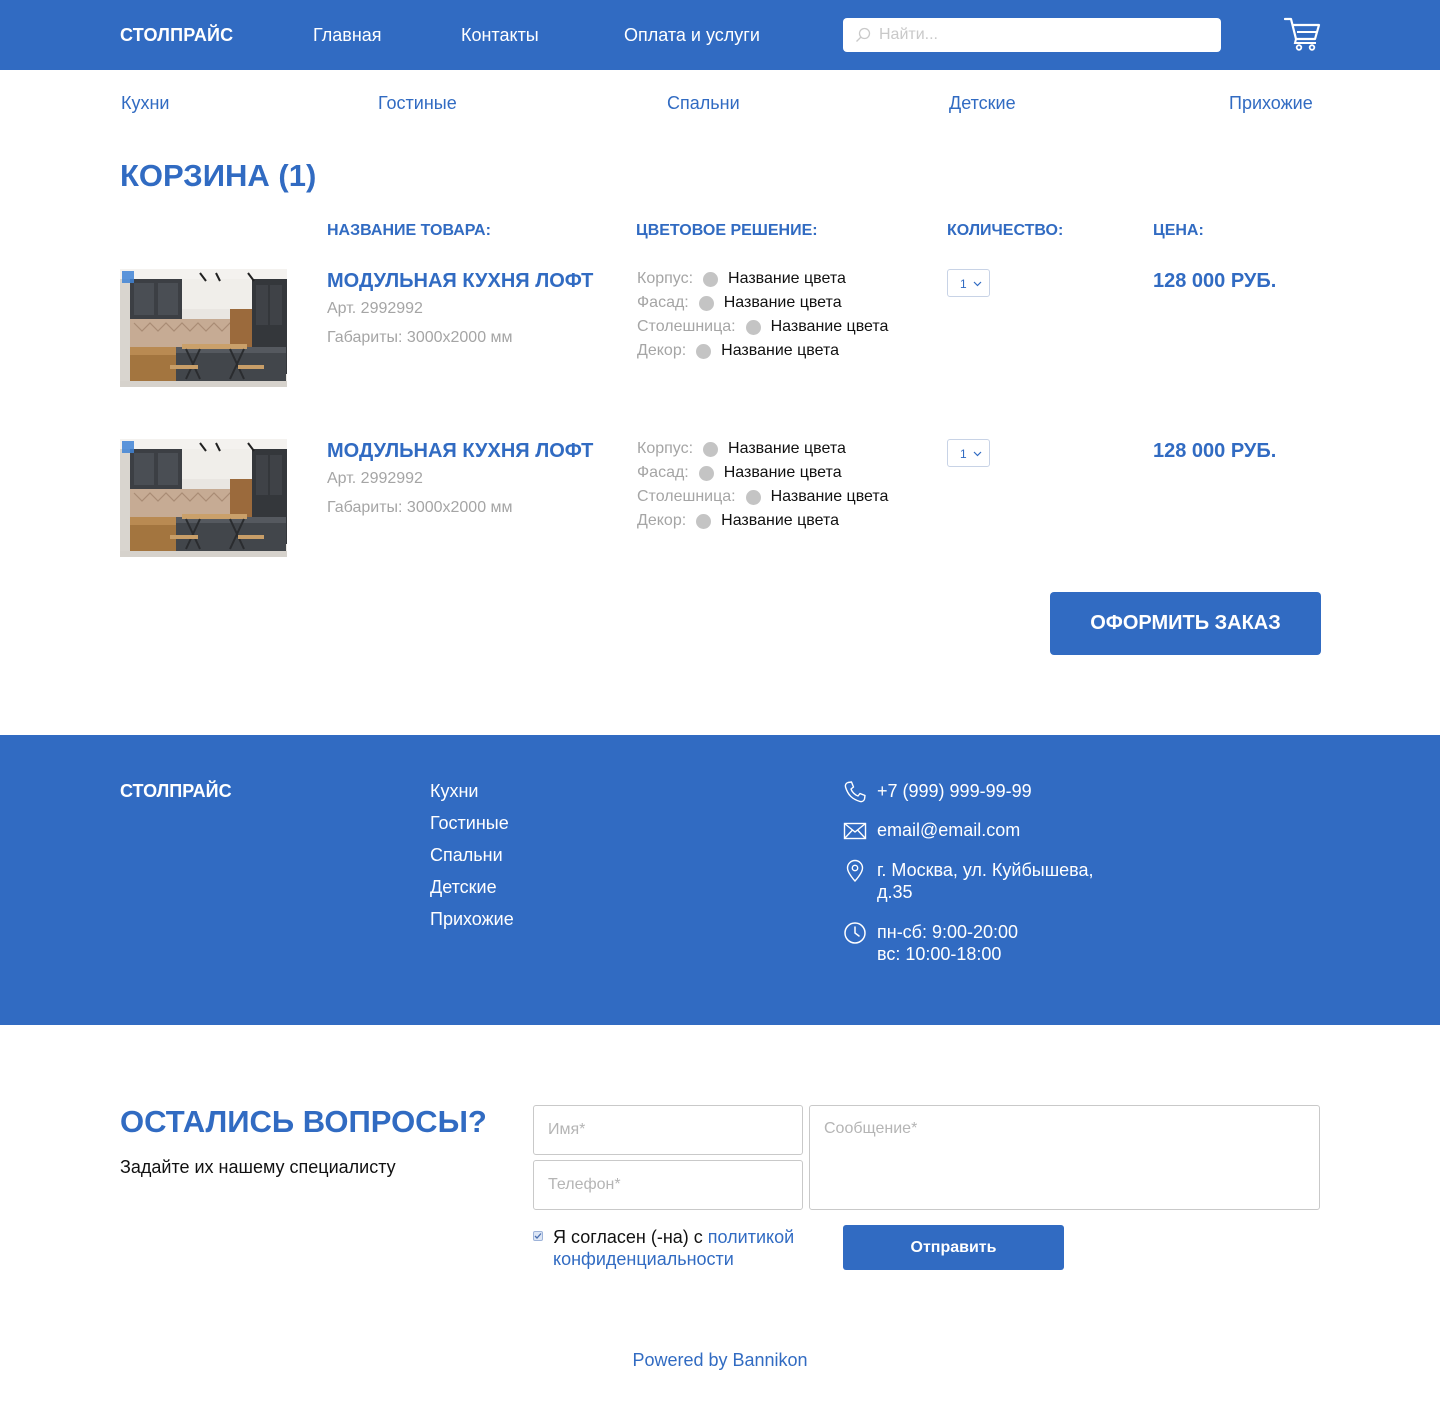 The height and width of the screenshot is (1401, 1440). Describe the element at coordinates (500, 35) in the screenshot. I see `nav-link-contacts: Контакты` at that location.